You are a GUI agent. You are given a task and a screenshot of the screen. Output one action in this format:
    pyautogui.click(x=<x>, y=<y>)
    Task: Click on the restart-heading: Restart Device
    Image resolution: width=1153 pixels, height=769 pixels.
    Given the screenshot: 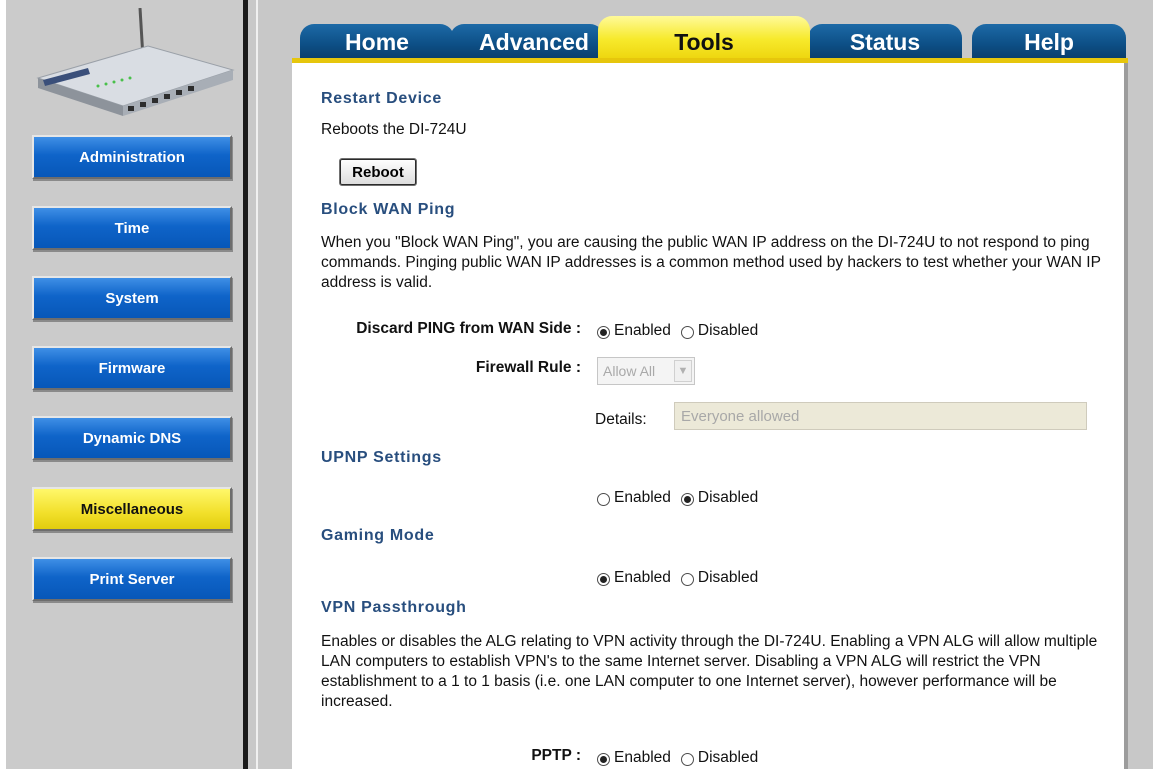 What is the action you would take?
    pyautogui.click(x=381, y=98)
    